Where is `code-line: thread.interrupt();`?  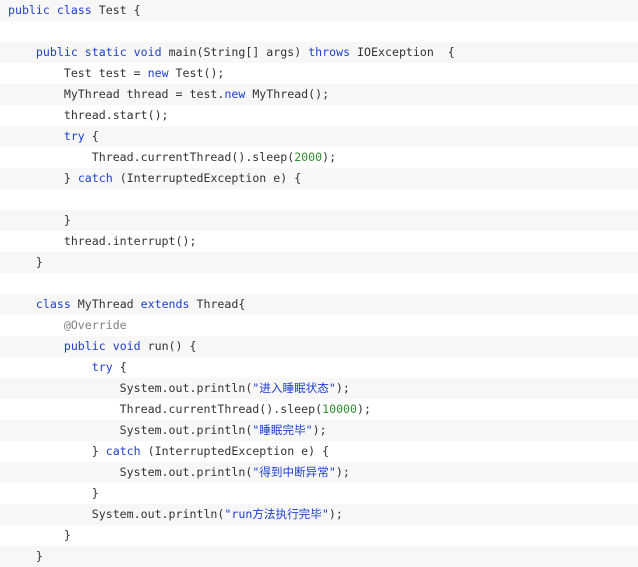
code-line: thread.interrupt(); is located at coordinates (319, 241).